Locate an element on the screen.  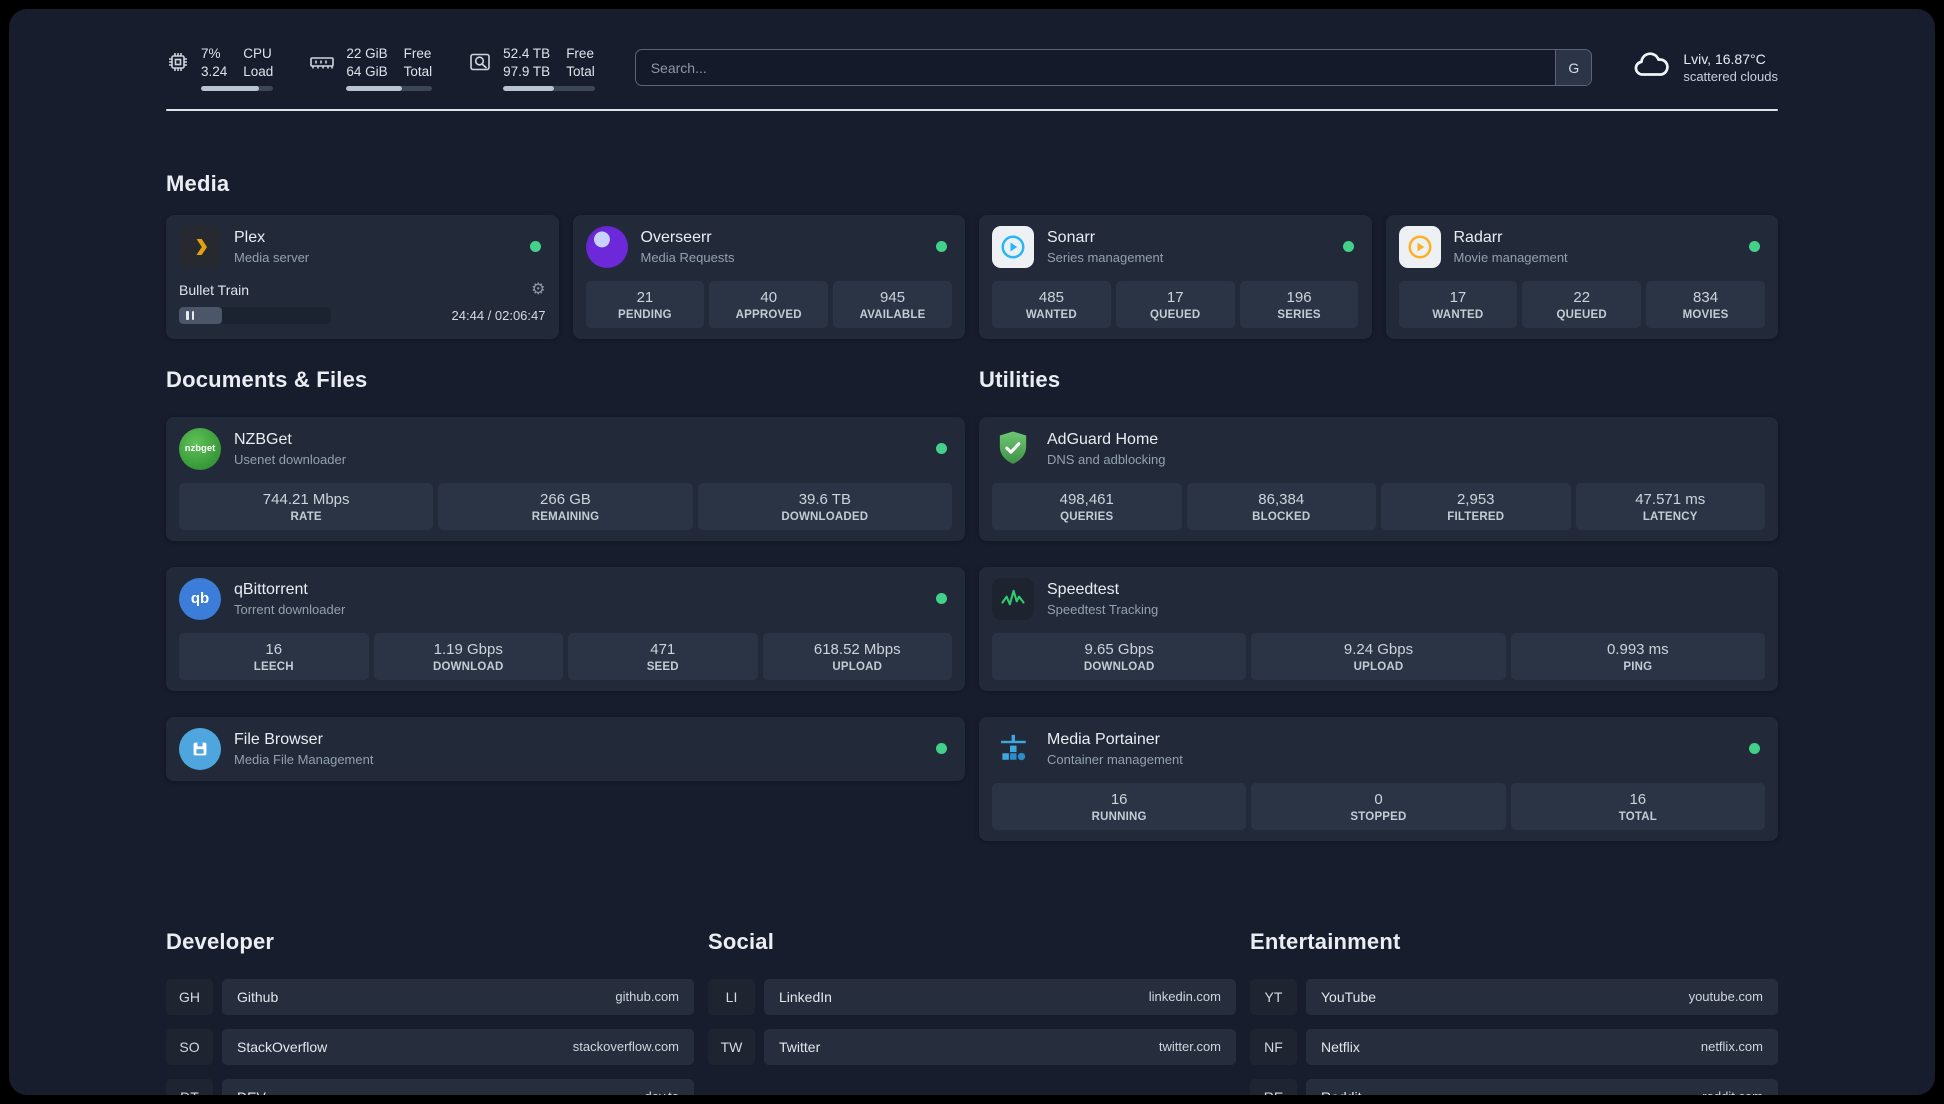
stat-value: 39.6 TB is located at coordinates (824, 499).